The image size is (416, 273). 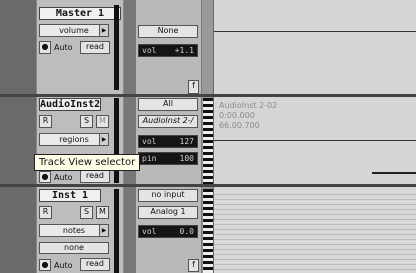 I want to click on automation-toggle-master: ●, so click(x=45, y=47).